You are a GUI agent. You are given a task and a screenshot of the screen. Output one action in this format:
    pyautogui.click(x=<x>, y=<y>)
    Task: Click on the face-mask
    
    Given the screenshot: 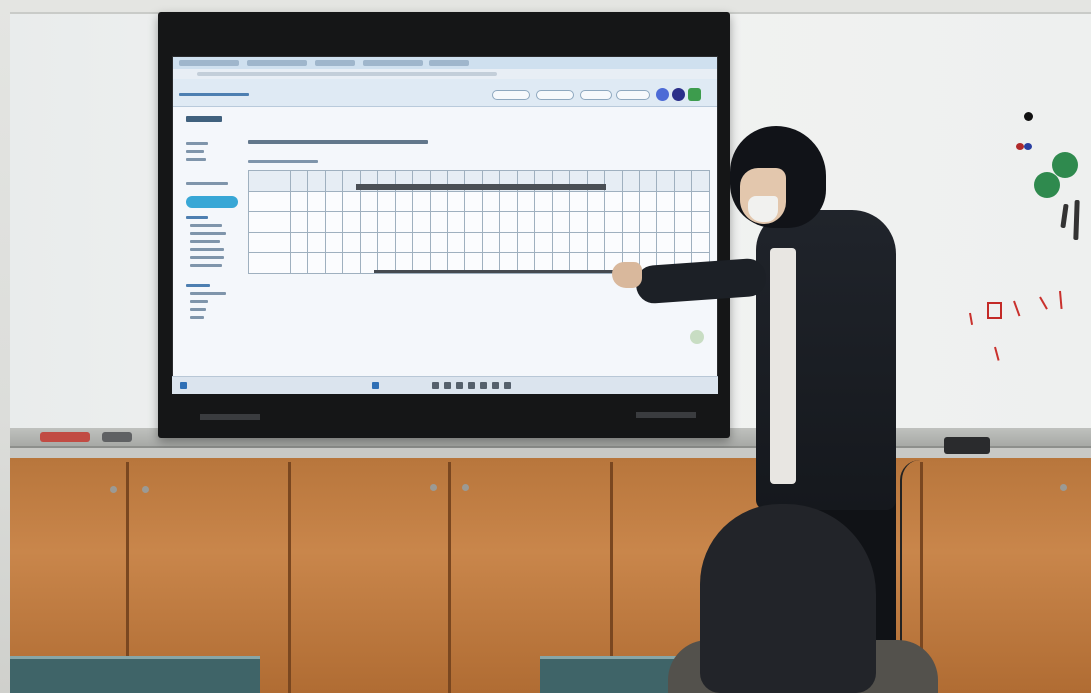 What is the action you would take?
    pyautogui.click(x=763, y=209)
    